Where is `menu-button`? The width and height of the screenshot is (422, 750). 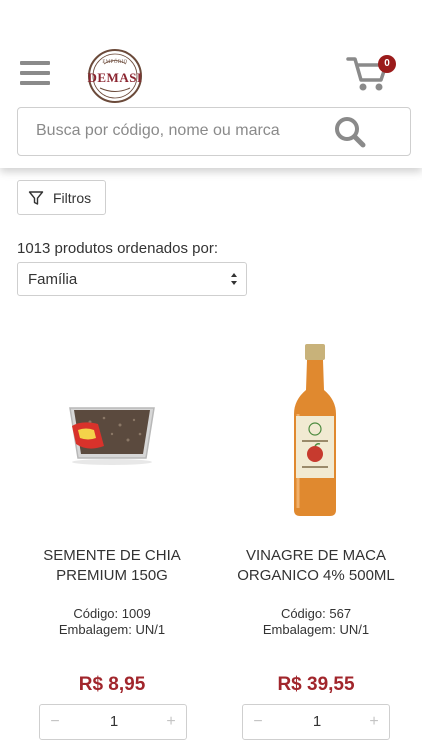
menu-button is located at coordinates (36, 74).